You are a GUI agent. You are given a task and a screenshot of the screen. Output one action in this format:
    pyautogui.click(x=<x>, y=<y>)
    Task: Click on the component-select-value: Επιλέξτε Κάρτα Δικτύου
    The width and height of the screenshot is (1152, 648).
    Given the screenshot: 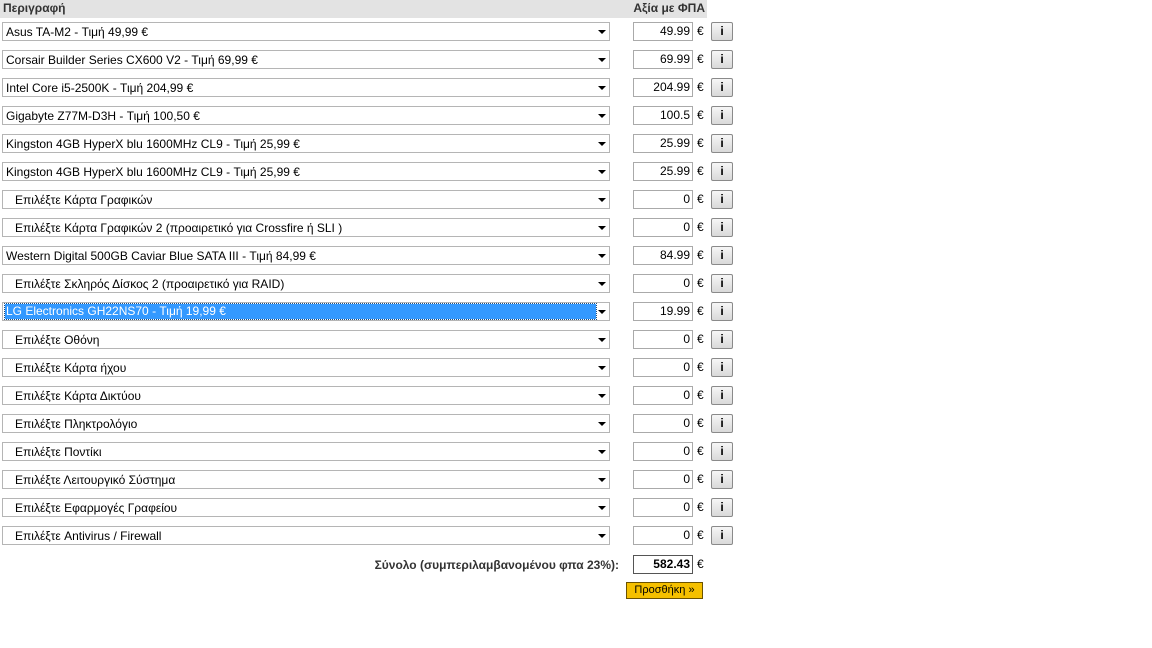 What is the action you would take?
    pyautogui.click(x=78, y=396)
    